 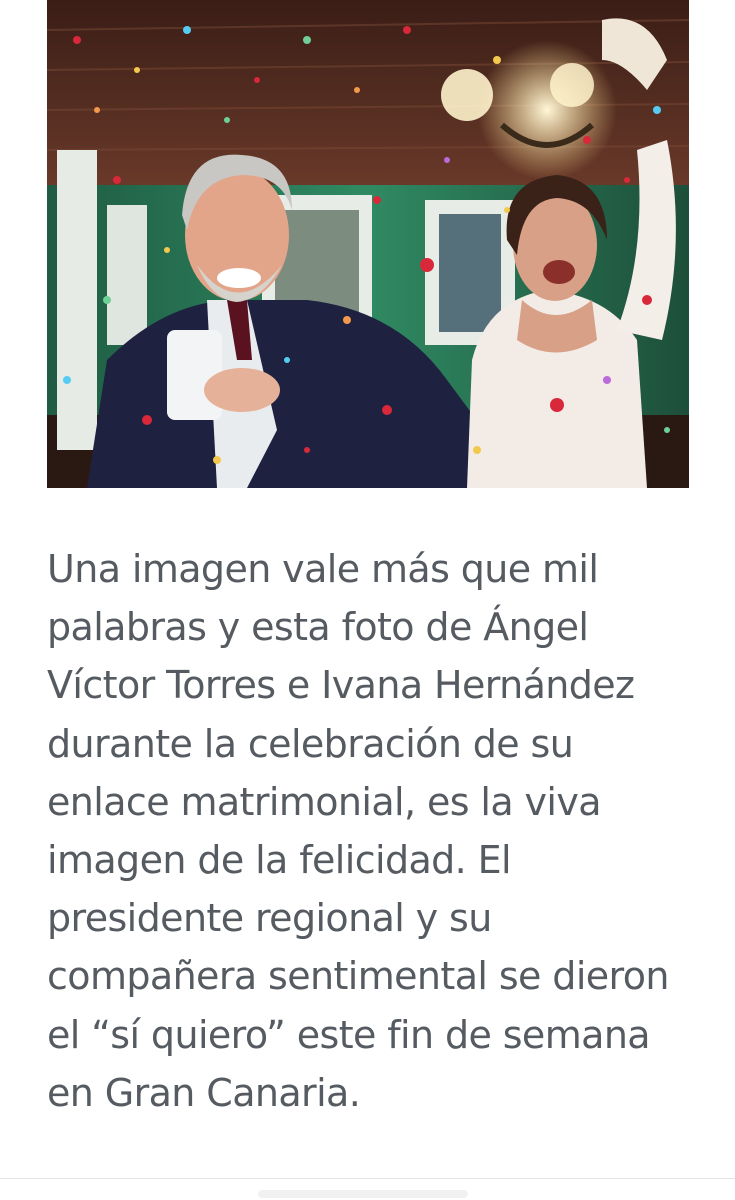 What do you see at coordinates (363, 1194) in the screenshot?
I see `home-indicator` at bounding box center [363, 1194].